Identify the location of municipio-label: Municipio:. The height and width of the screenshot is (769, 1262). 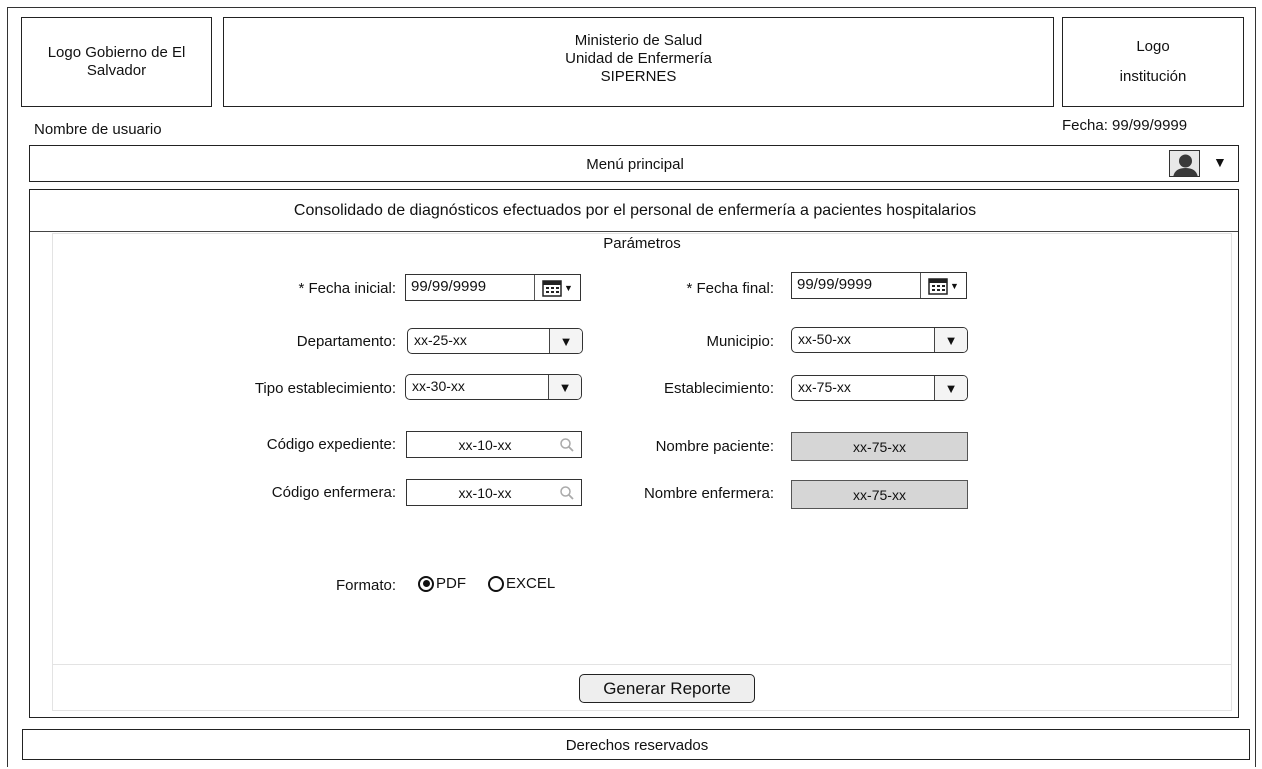
(740, 341).